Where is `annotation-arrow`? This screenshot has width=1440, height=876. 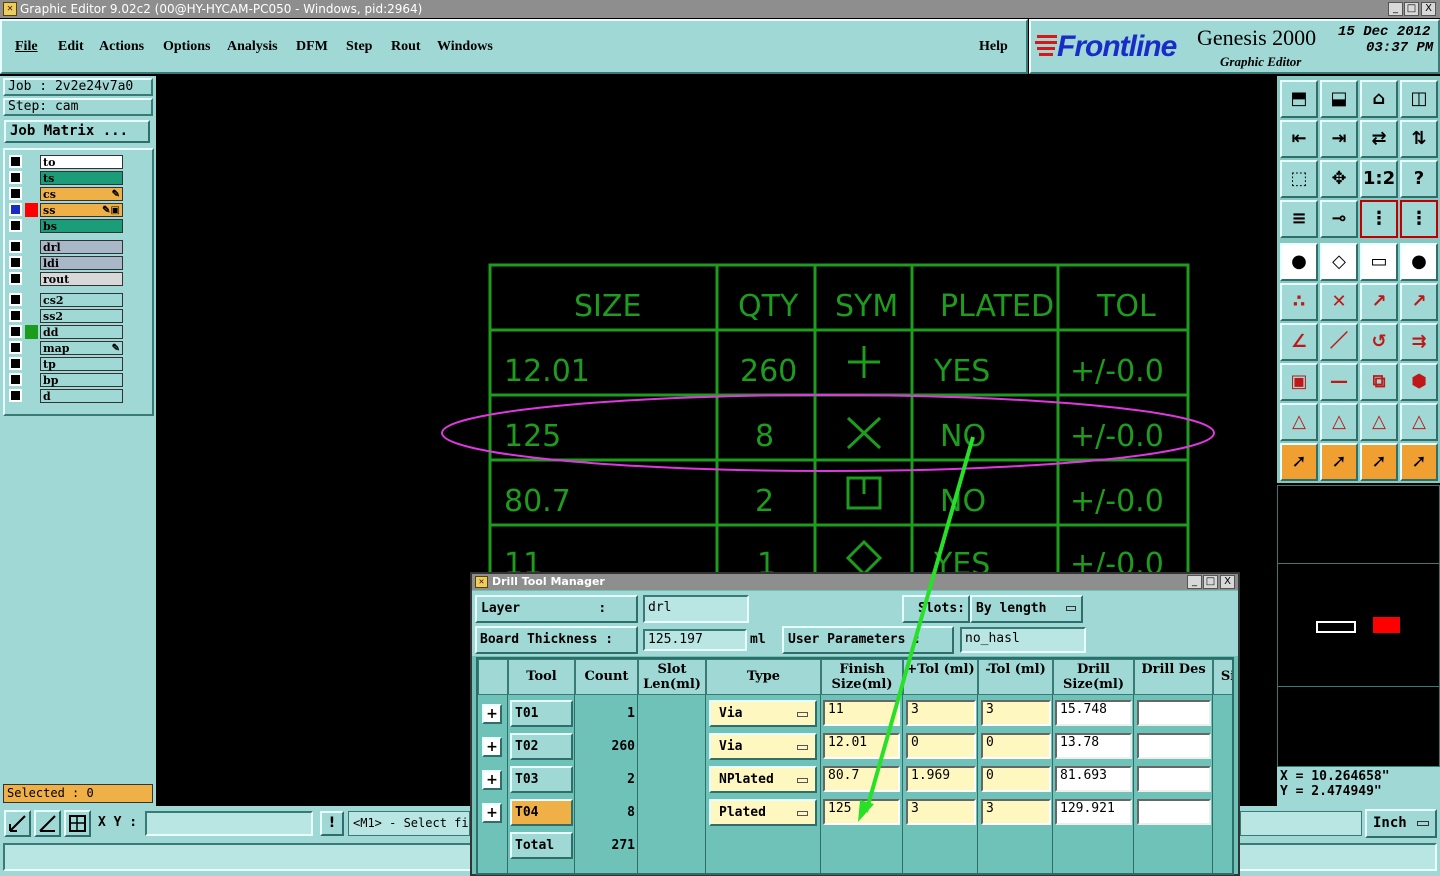
annotation-arrow is located at coordinates (916, 629).